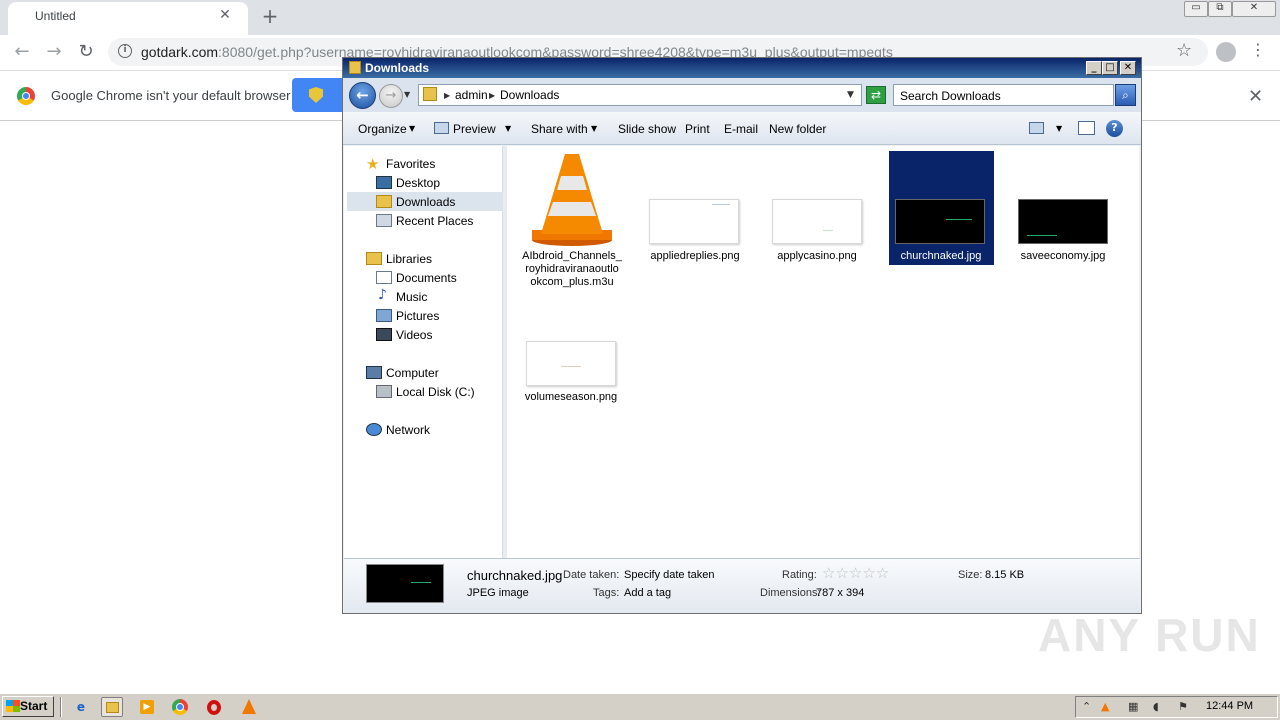 This screenshot has height=720, width=1280. What do you see at coordinates (407, 94) in the screenshot?
I see `history-dropdown-icon: ▼` at bounding box center [407, 94].